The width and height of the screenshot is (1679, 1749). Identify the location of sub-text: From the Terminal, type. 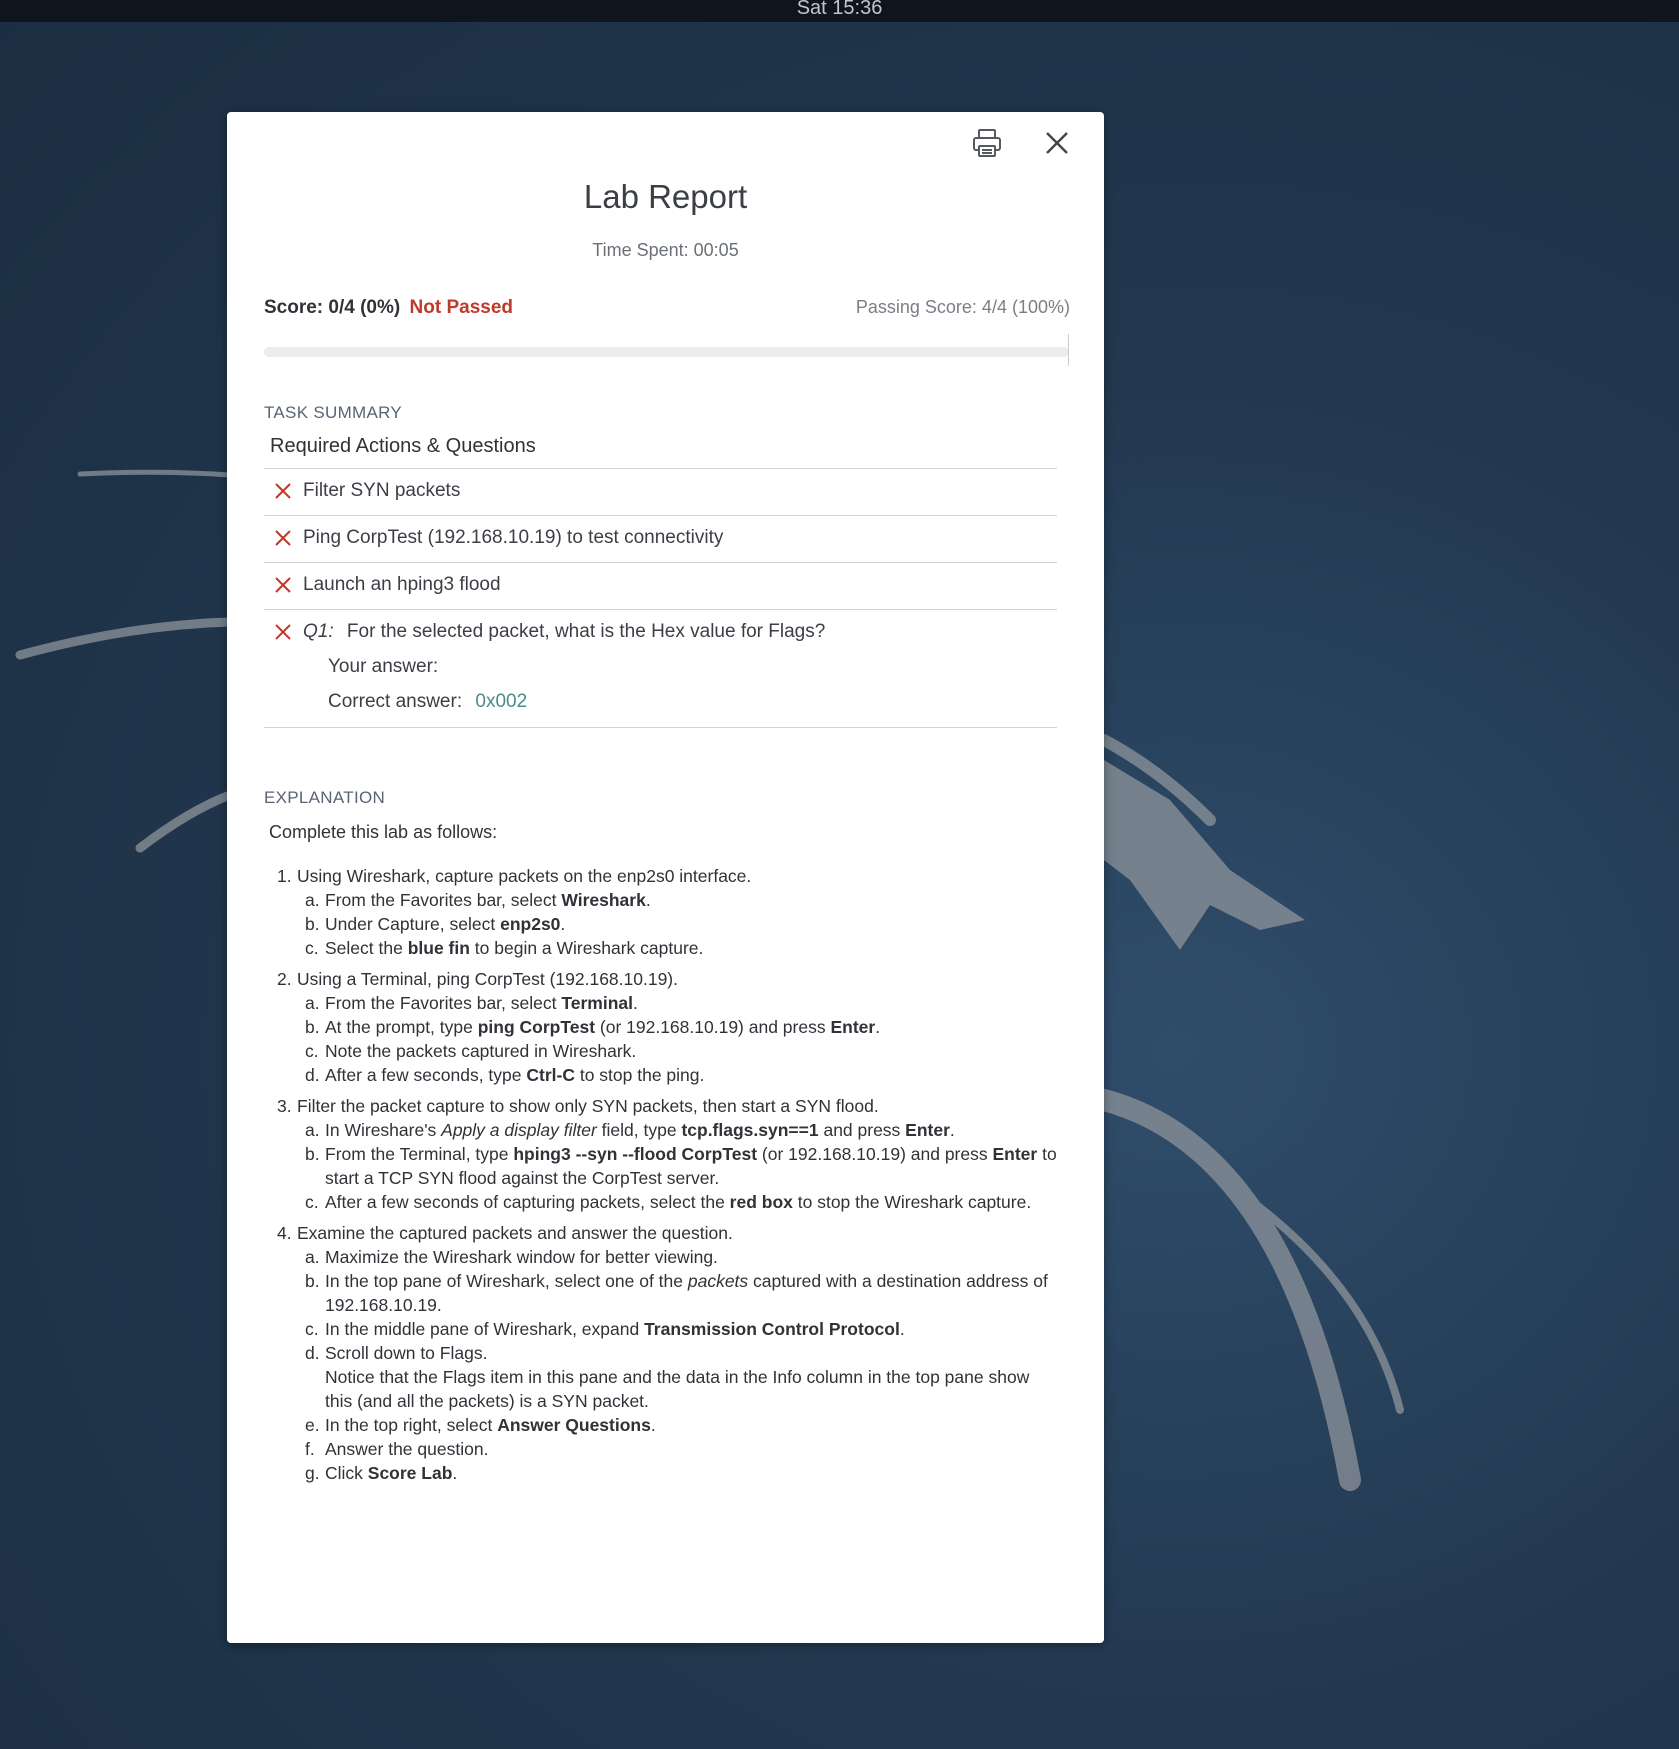
(419, 1154).